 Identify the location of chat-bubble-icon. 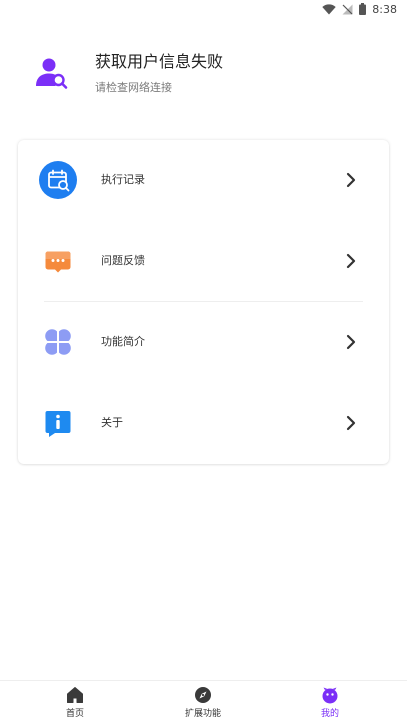
(58, 261).